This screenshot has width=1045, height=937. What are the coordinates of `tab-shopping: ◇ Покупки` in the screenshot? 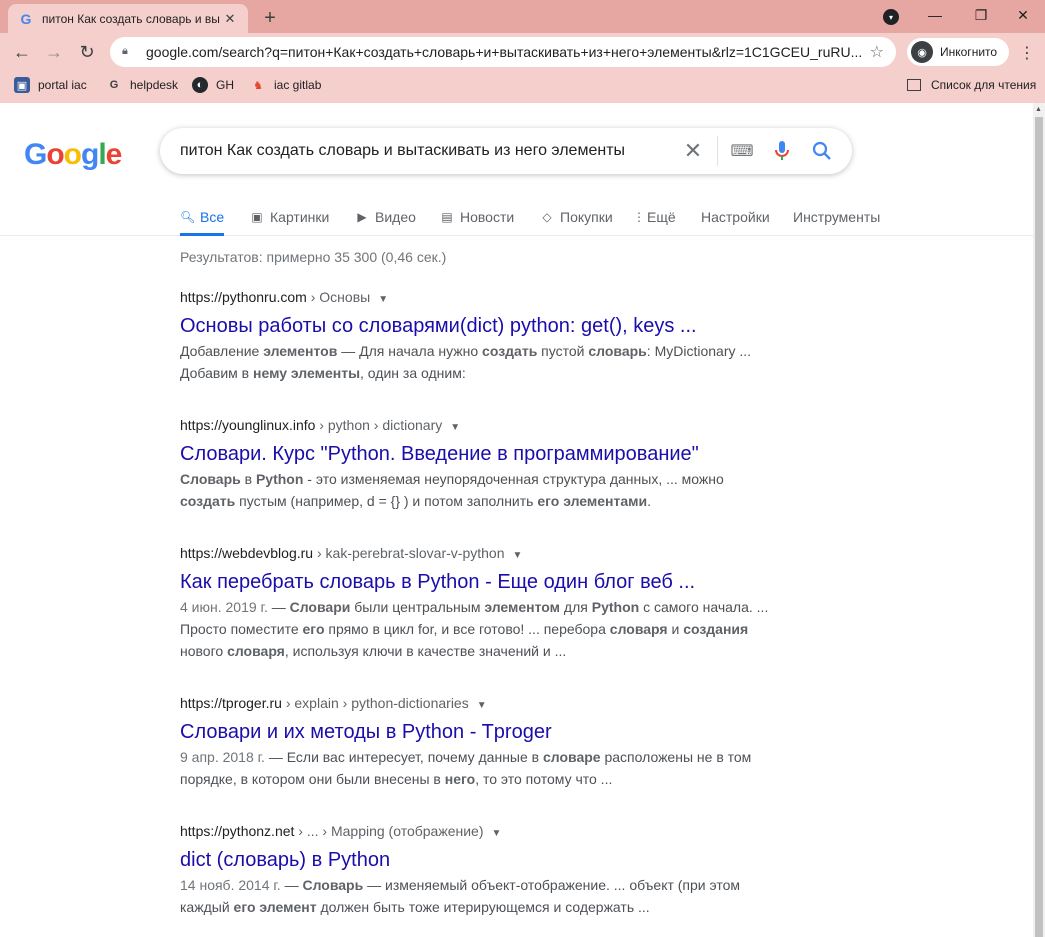 It's located at (576, 217).